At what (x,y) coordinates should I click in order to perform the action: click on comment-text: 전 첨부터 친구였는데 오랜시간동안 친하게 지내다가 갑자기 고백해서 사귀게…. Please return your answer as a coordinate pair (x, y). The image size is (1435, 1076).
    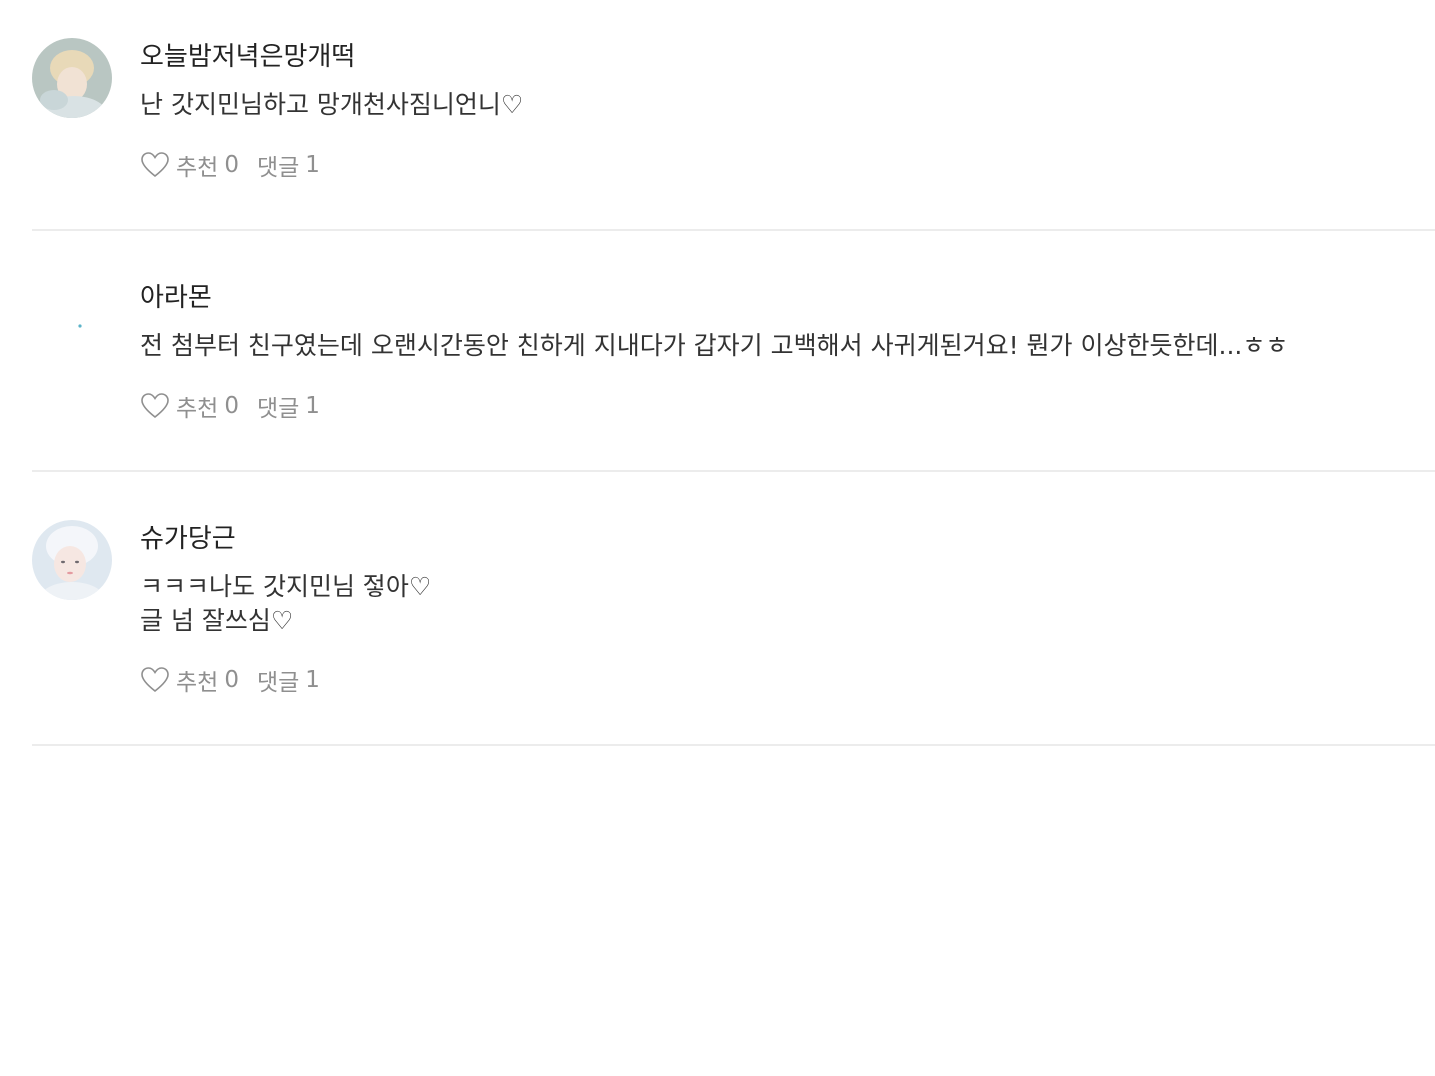
    Looking at the image, I should click on (714, 345).